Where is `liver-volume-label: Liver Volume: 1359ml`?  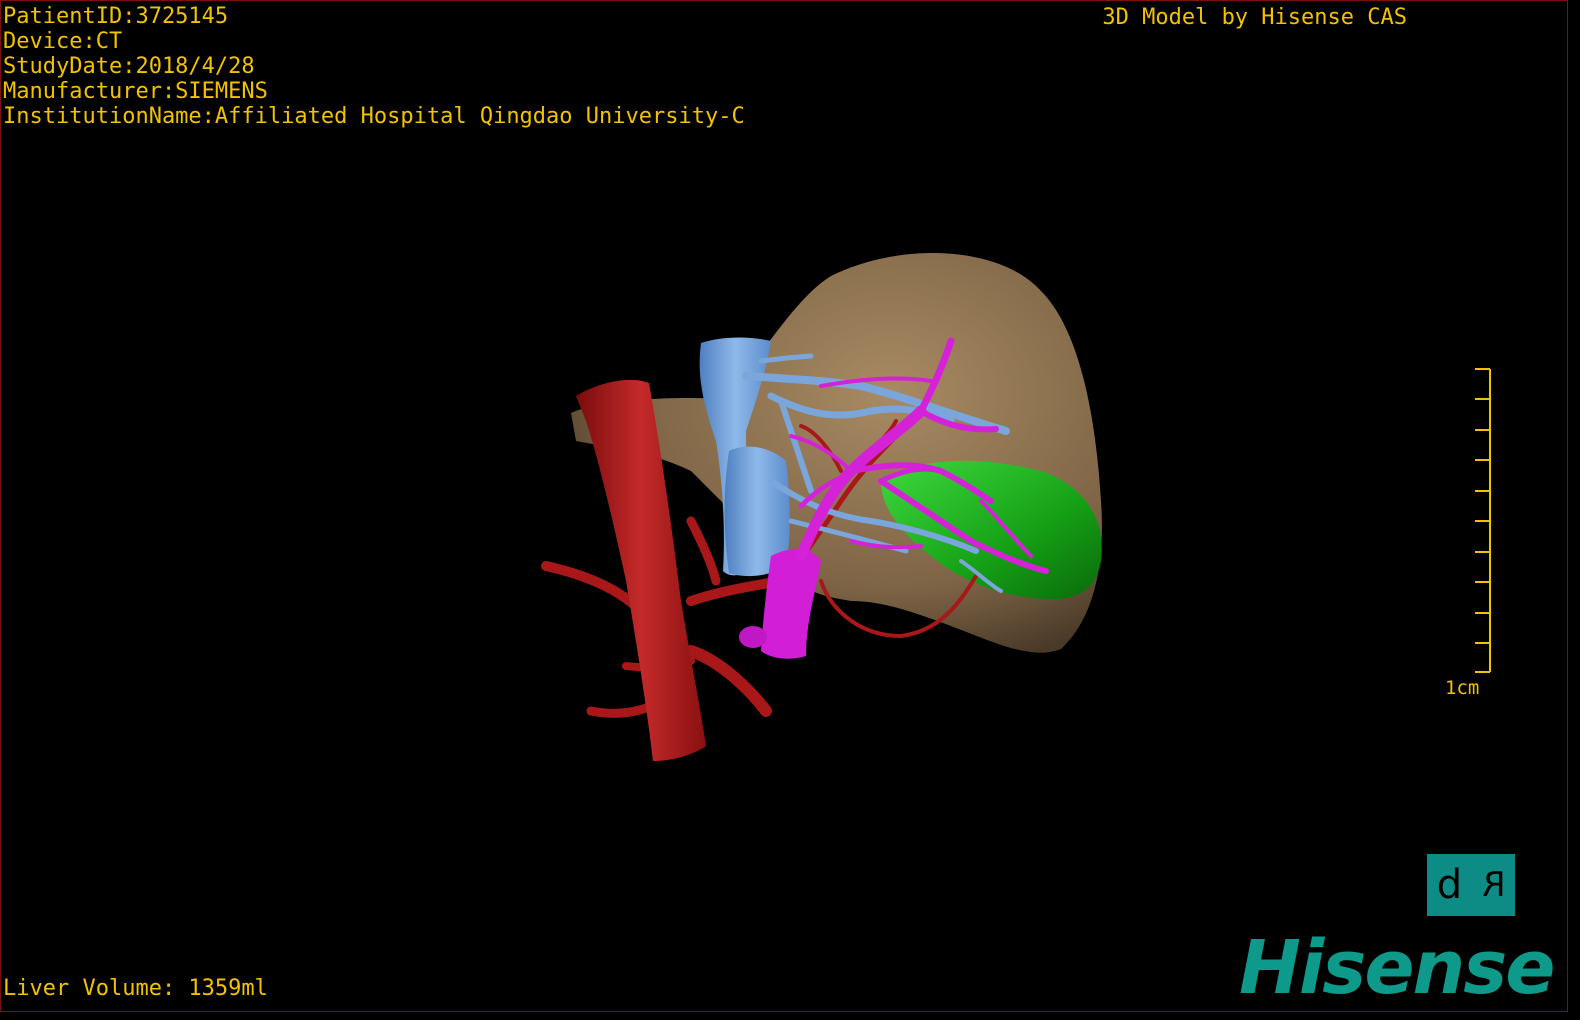 liver-volume-label: Liver Volume: 1359ml is located at coordinates (135, 988).